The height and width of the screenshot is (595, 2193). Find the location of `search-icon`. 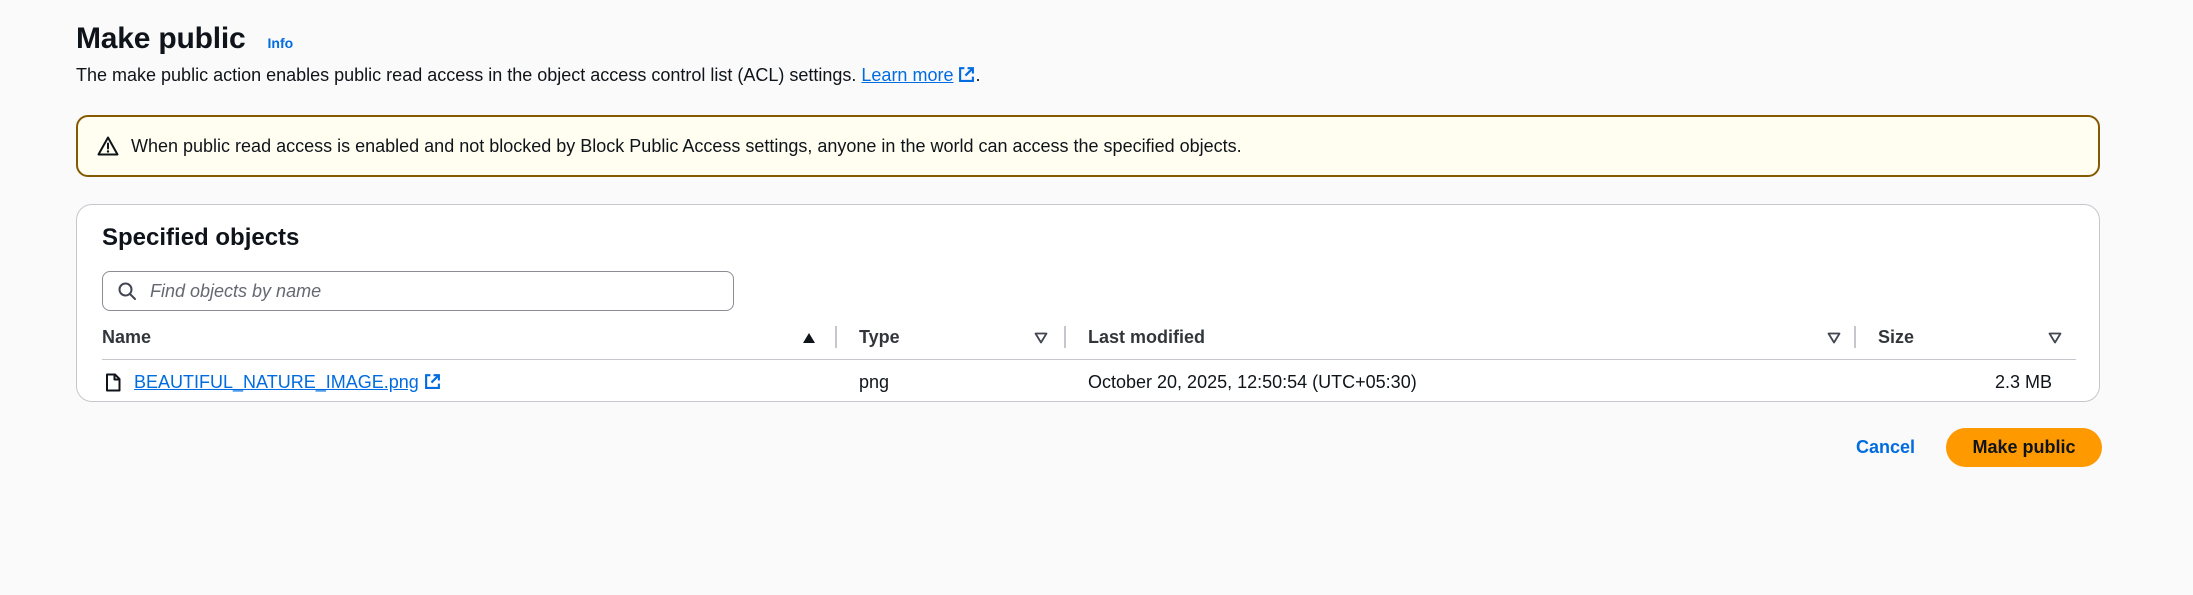

search-icon is located at coordinates (127, 291).